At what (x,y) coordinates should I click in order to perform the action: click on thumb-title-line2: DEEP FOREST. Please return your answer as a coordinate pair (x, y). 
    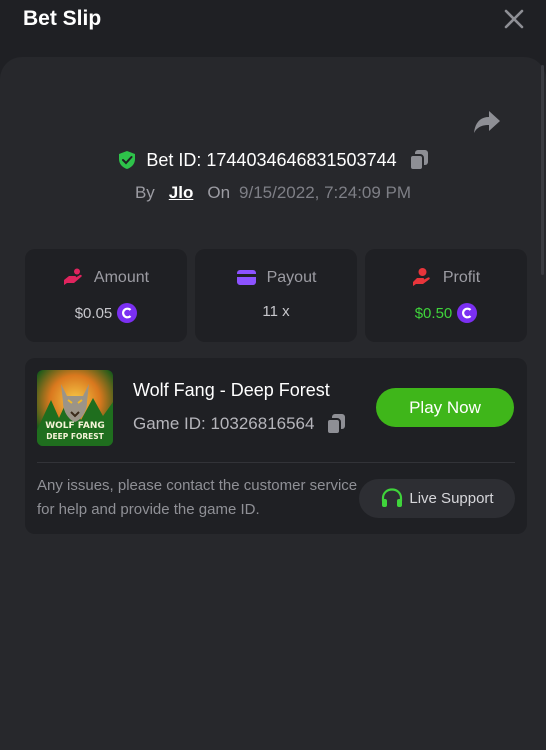
    Looking at the image, I should click on (75, 436).